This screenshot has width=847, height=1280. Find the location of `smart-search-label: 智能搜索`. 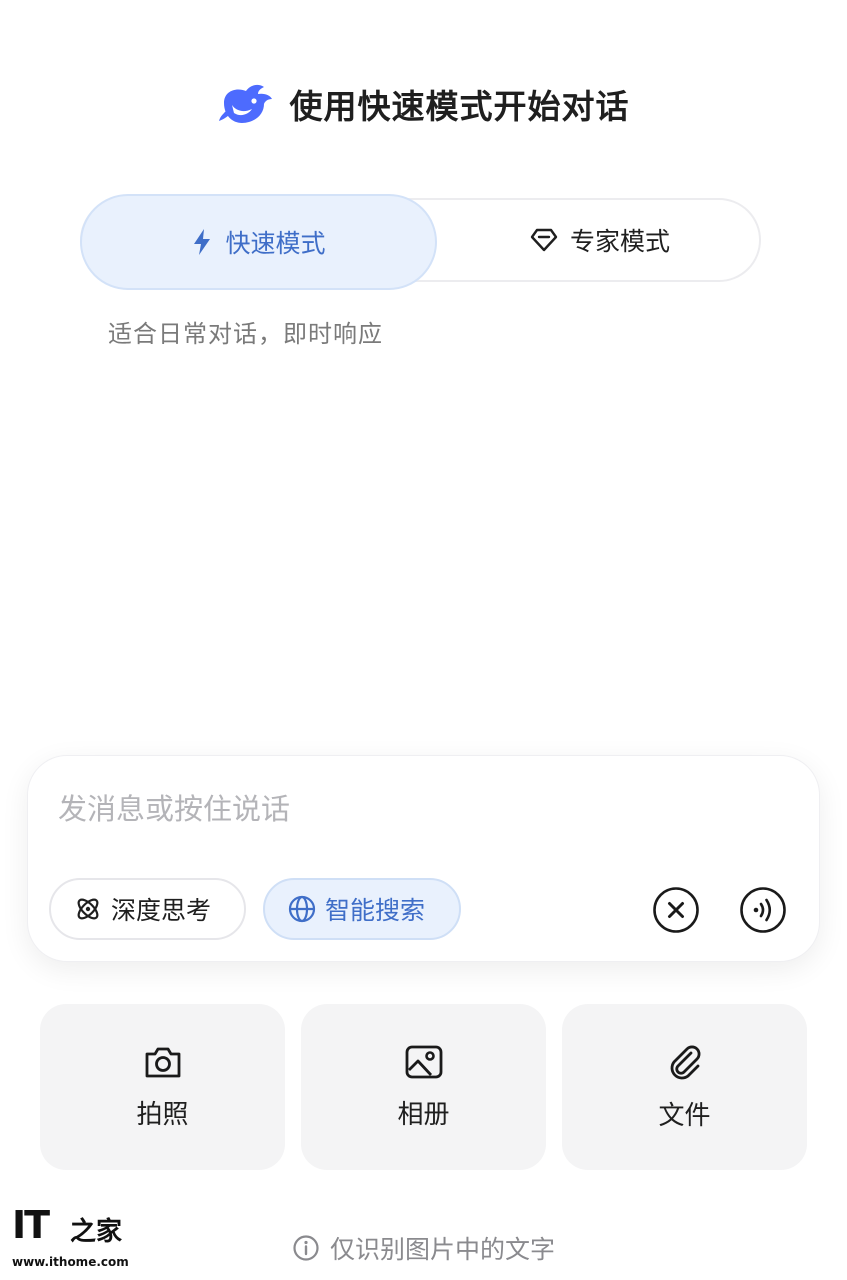

smart-search-label: 智能搜索 is located at coordinates (375, 910).